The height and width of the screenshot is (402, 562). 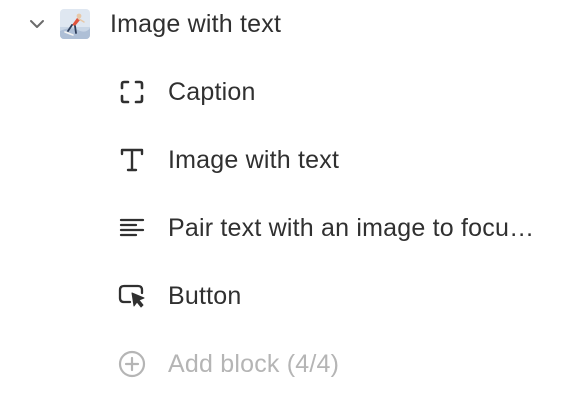 What do you see at coordinates (254, 363) in the screenshot?
I see `add-block-label: Add block (4/4)` at bounding box center [254, 363].